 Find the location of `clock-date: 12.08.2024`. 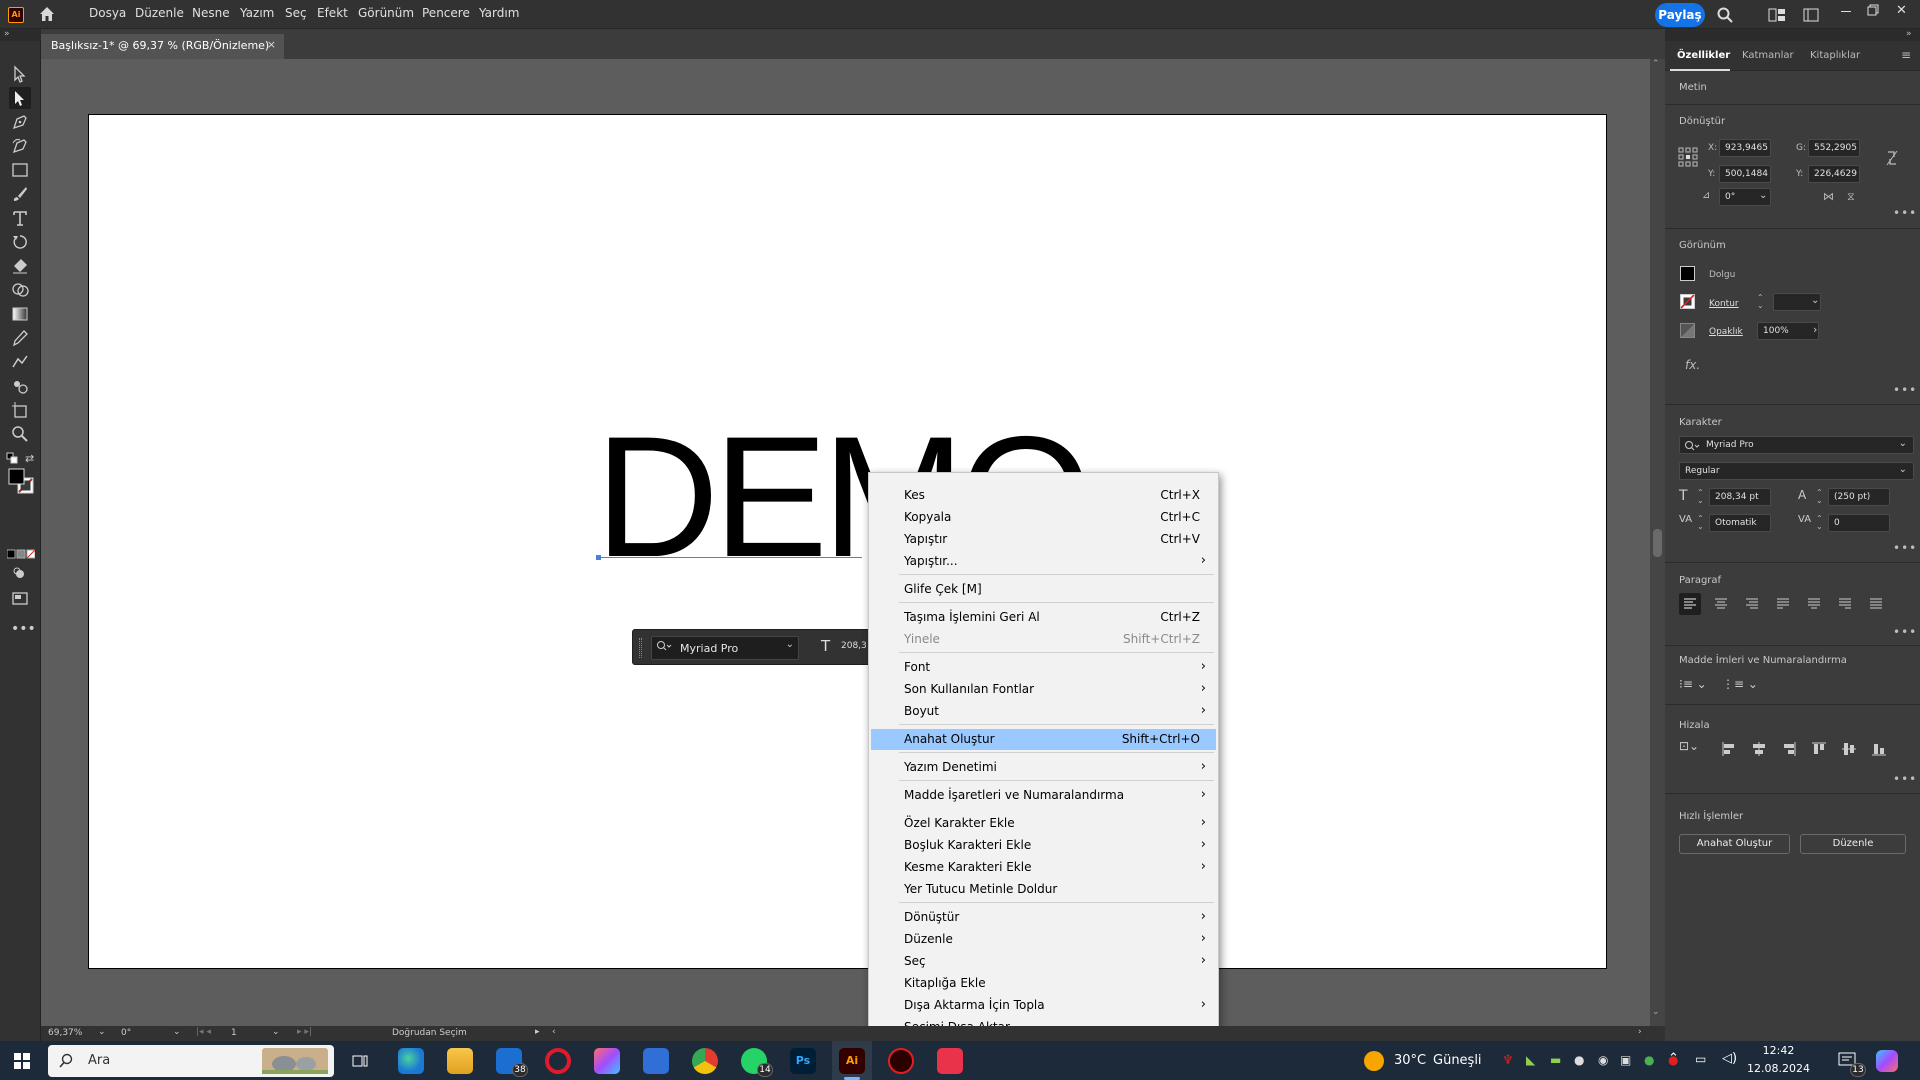

clock-date: 12.08.2024 is located at coordinates (1778, 1068).